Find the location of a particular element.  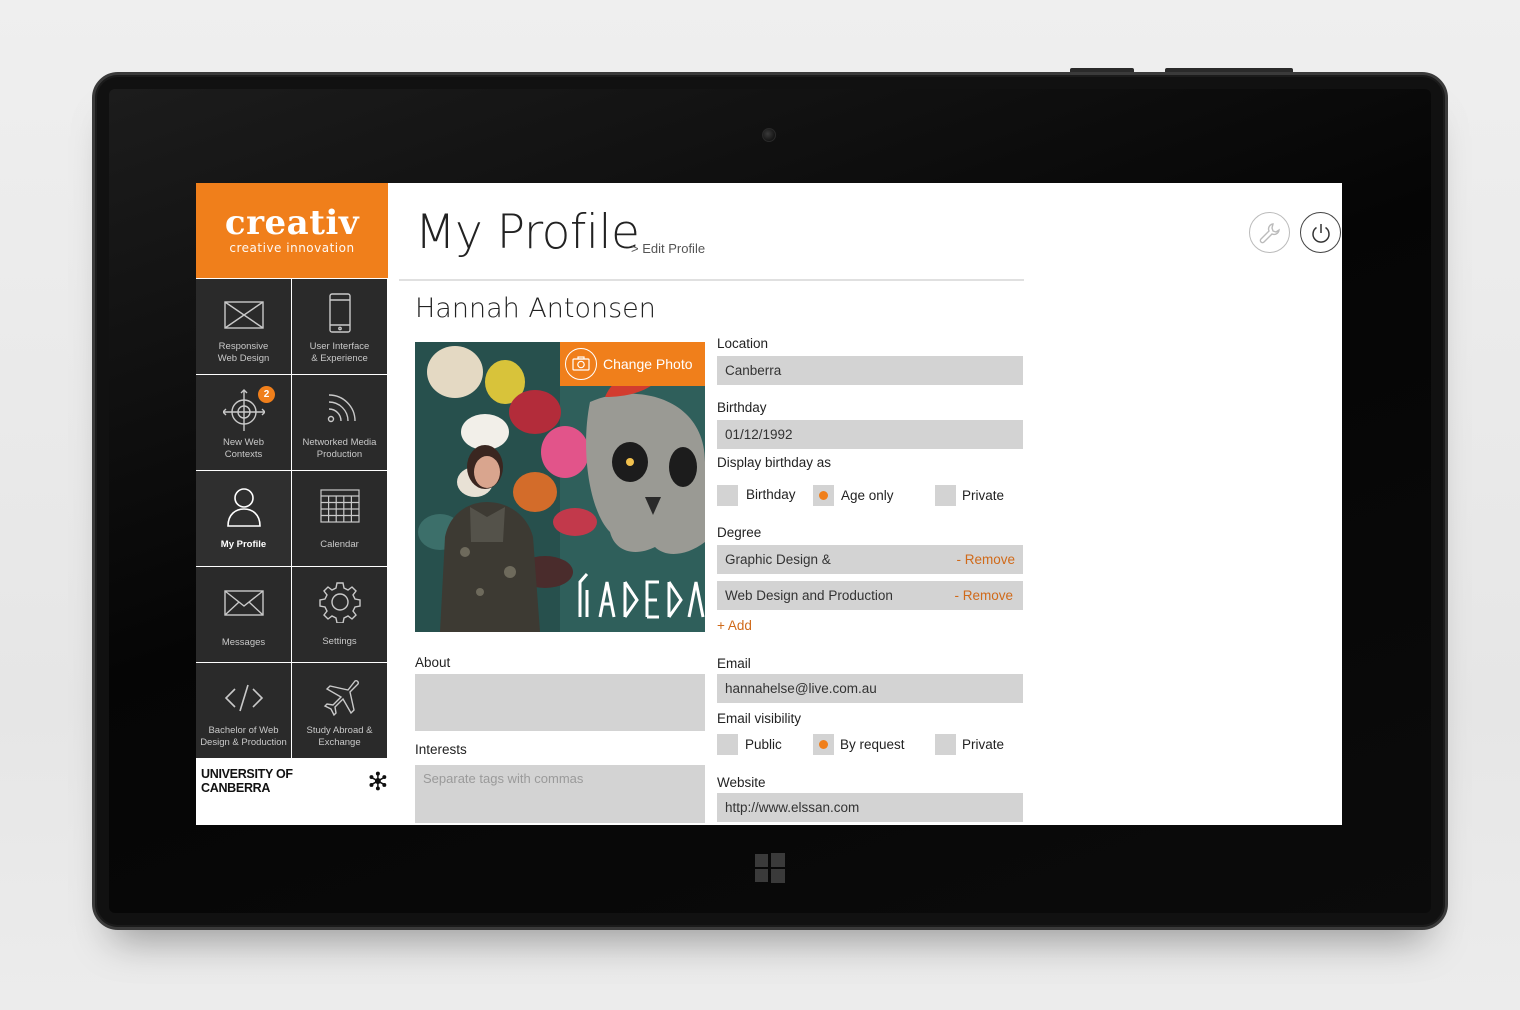

tile-label: My Profile is located at coordinates (243, 544).